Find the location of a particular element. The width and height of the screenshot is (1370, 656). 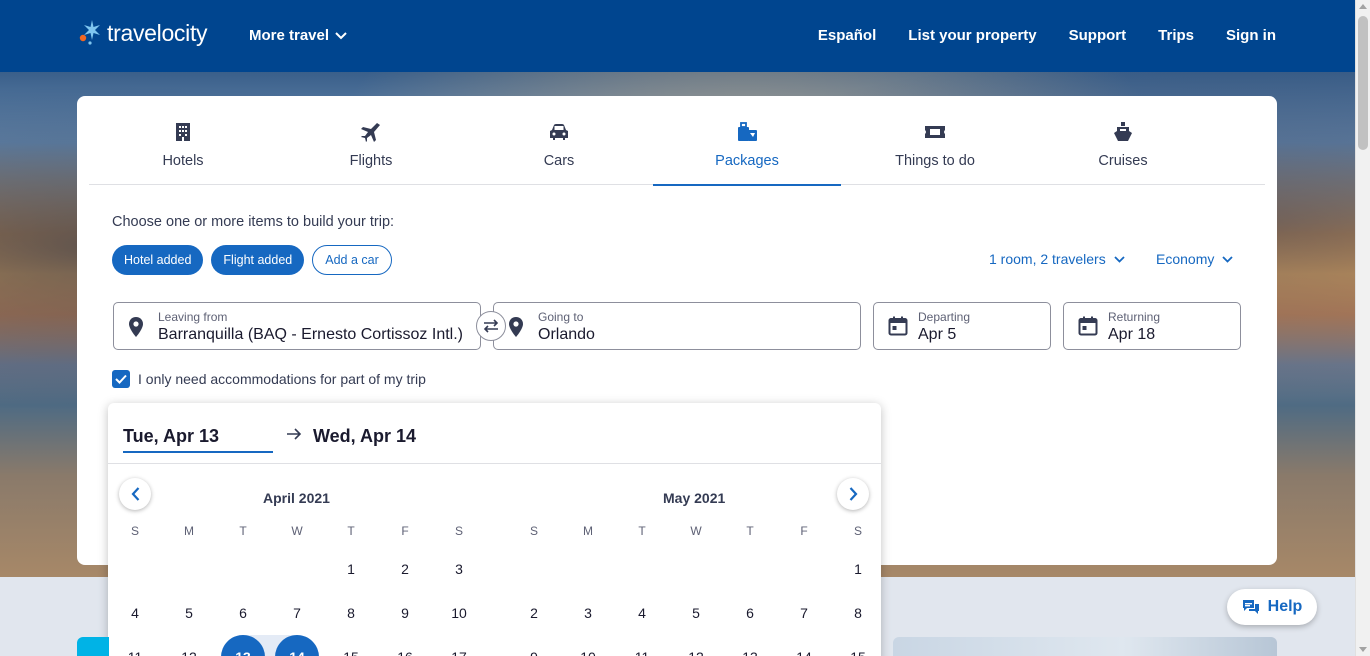

weekday-header: M is located at coordinates (588, 531).